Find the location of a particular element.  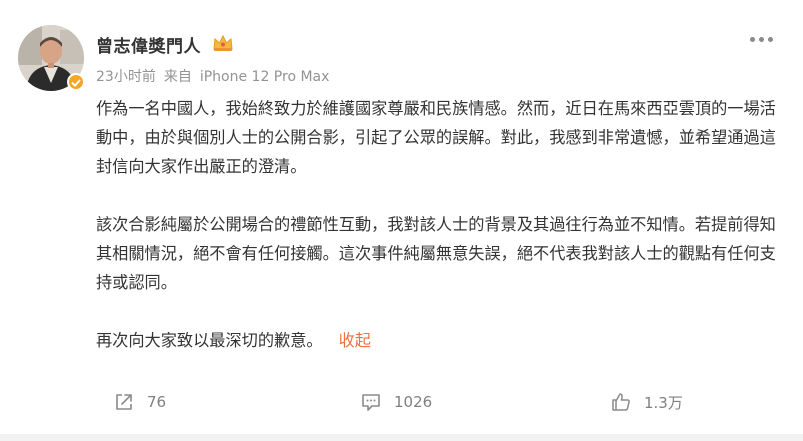

collapse-link: 收起 is located at coordinates (355, 340).